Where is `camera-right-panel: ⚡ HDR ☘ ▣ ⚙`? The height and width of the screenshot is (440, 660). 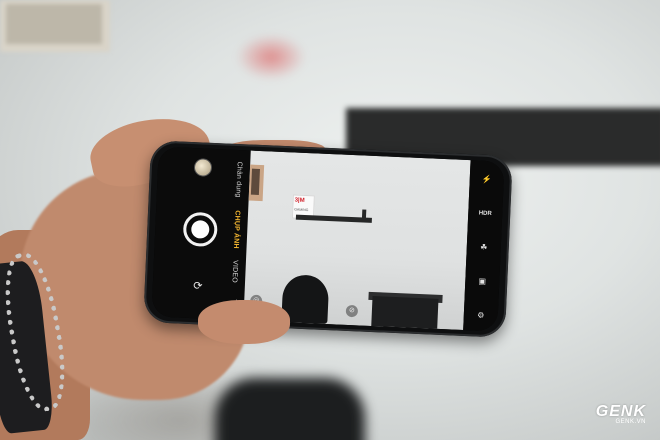
camera-right-panel: ⚡ HDR ☘ ▣ ⚙ is located at coordinates (484, 246).